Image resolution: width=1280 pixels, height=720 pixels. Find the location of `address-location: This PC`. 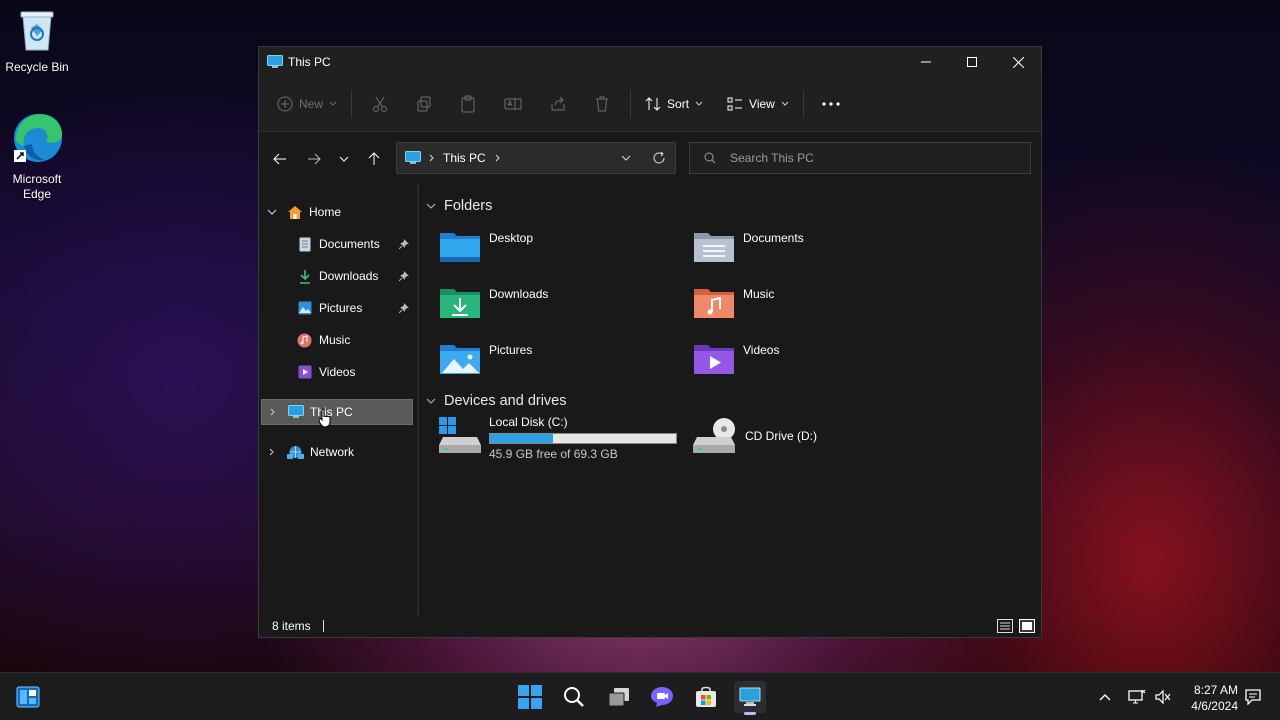

address-location: This PC is located at coordinates (464, 158).